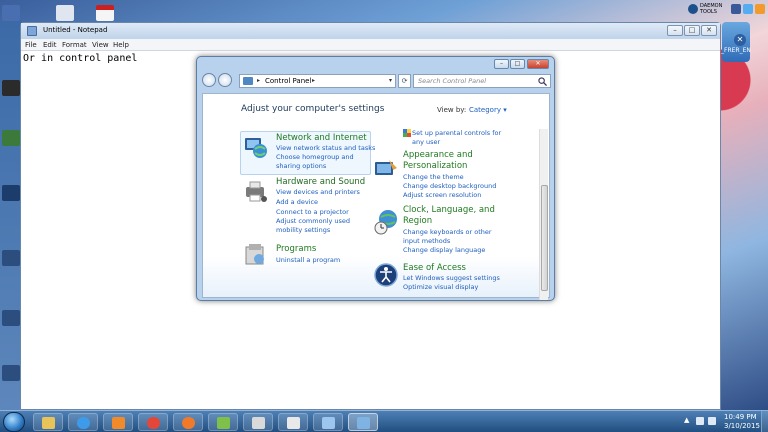  What do you see at coordinates (433, 177) in the screenshot?
I see `link-change-theme: Change the theme` at bounding box center [433, 177].